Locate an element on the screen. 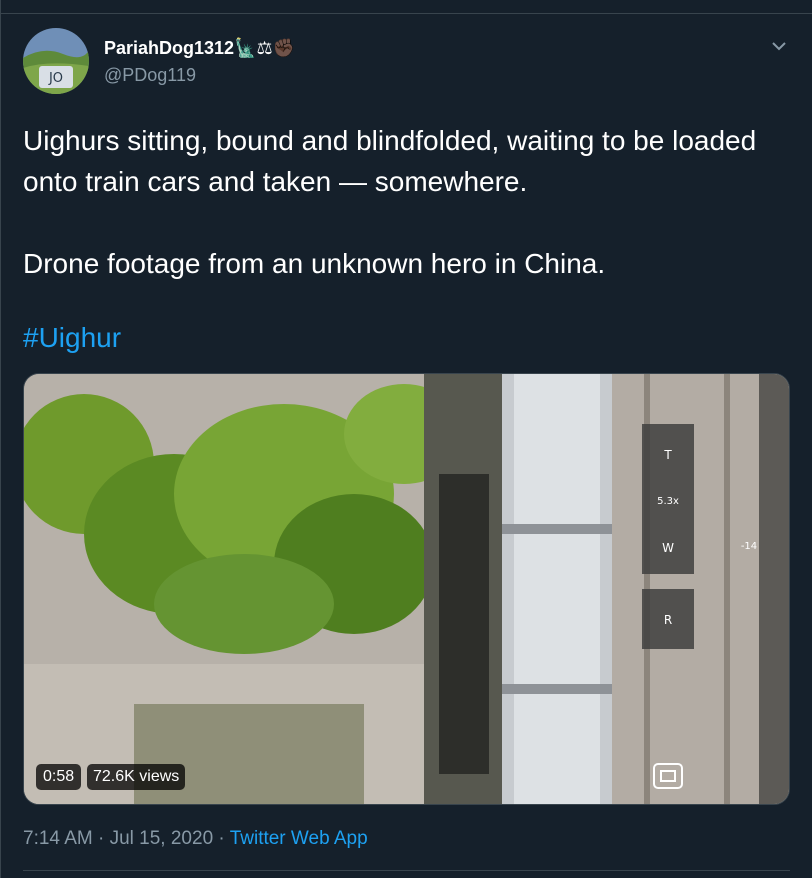  tweet-time: 7:14 AM is located at coordinates (58, 838).